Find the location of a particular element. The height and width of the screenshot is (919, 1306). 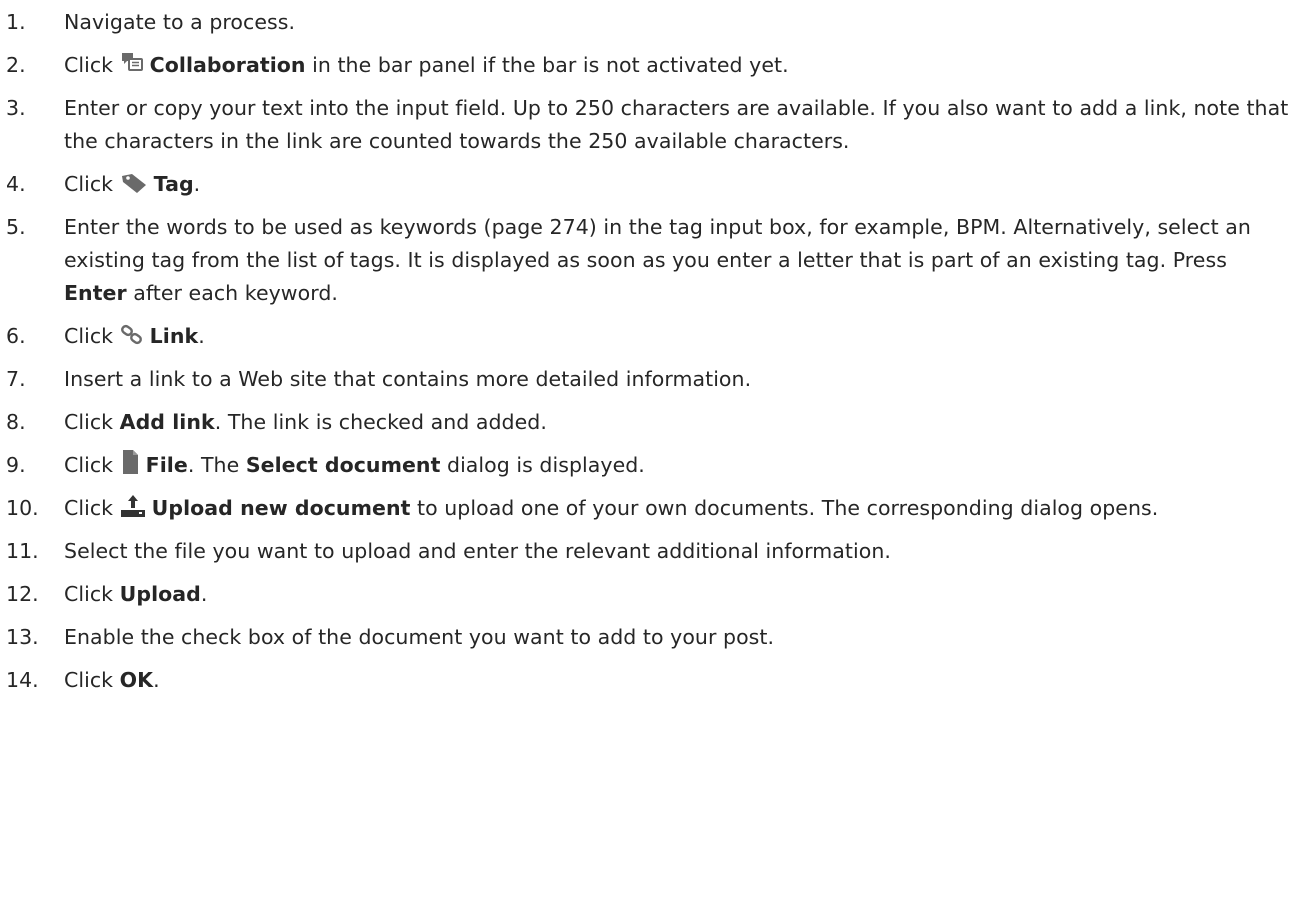

upload-icon is located at coordinates (133, 506).